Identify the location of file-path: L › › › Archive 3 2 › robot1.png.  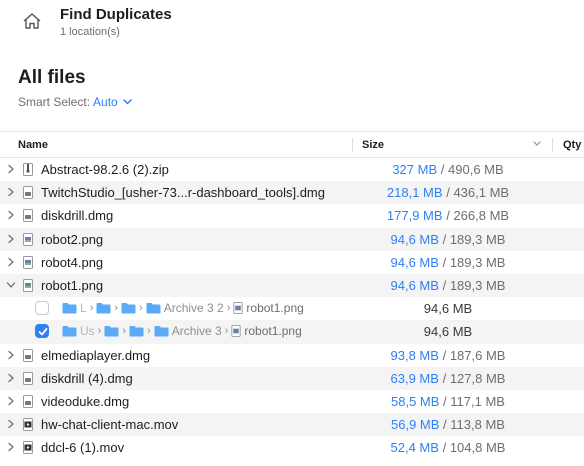
(183, 308).